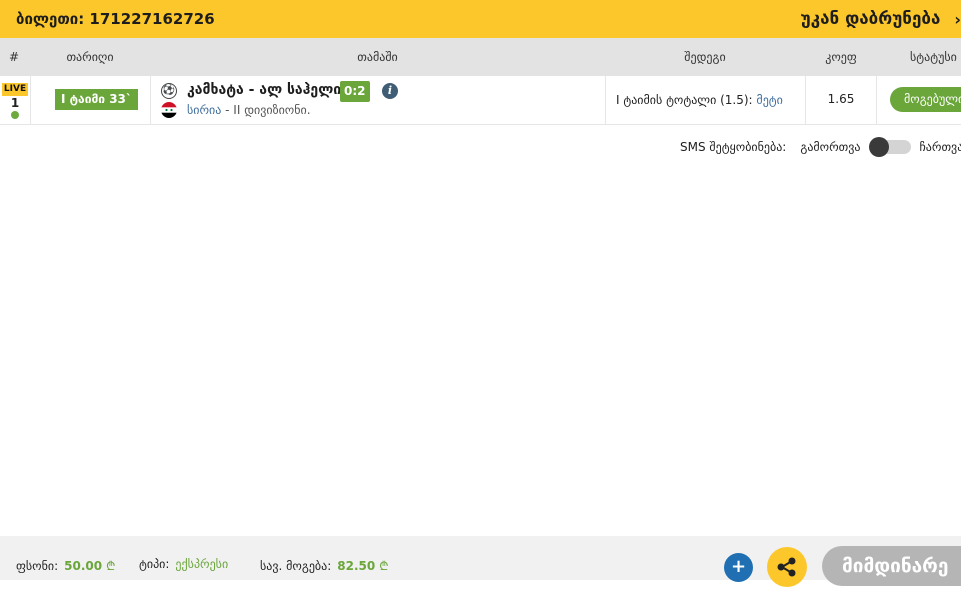 Image resolution: width=961 pixels, height=591 pixels. I want to click on back-button: უკან დაბრუნება ›, so click(881, 19).